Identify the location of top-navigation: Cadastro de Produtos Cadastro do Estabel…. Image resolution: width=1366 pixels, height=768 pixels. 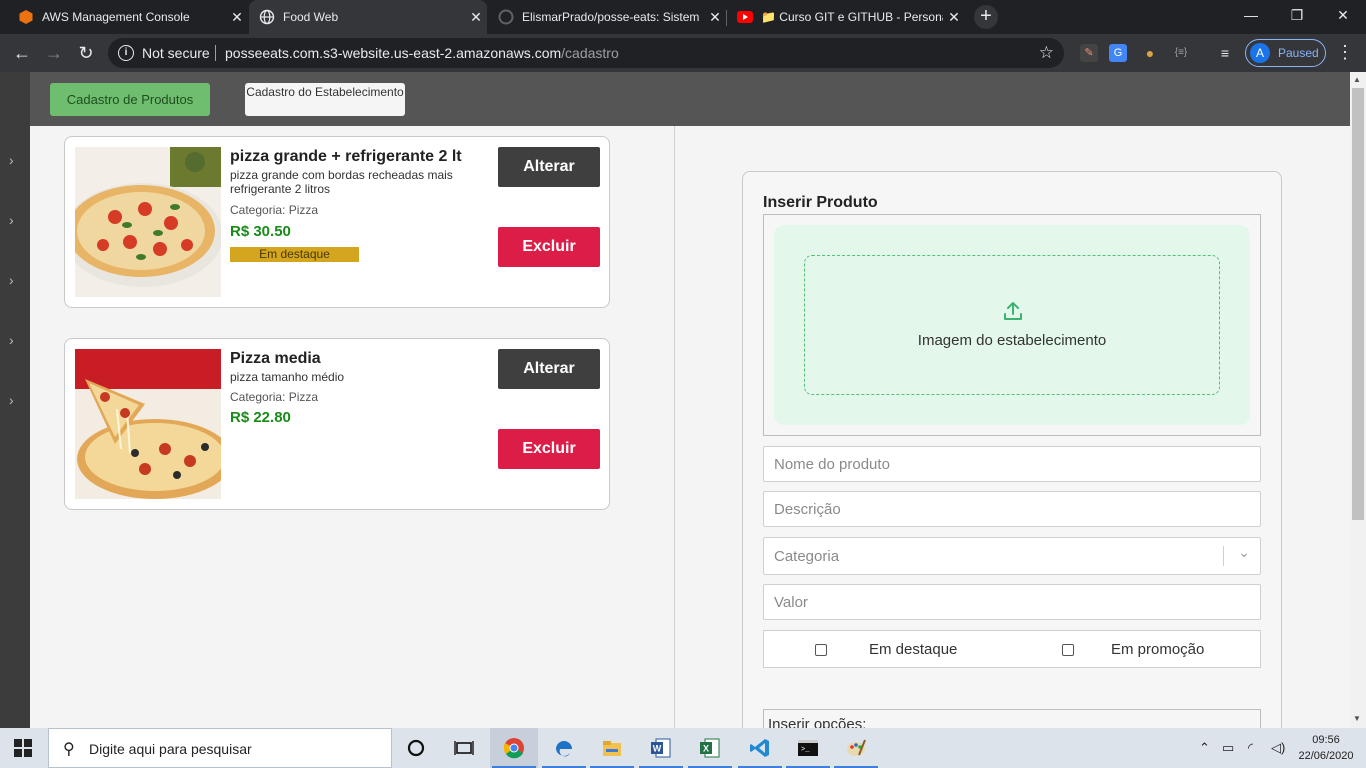
(690, 99).